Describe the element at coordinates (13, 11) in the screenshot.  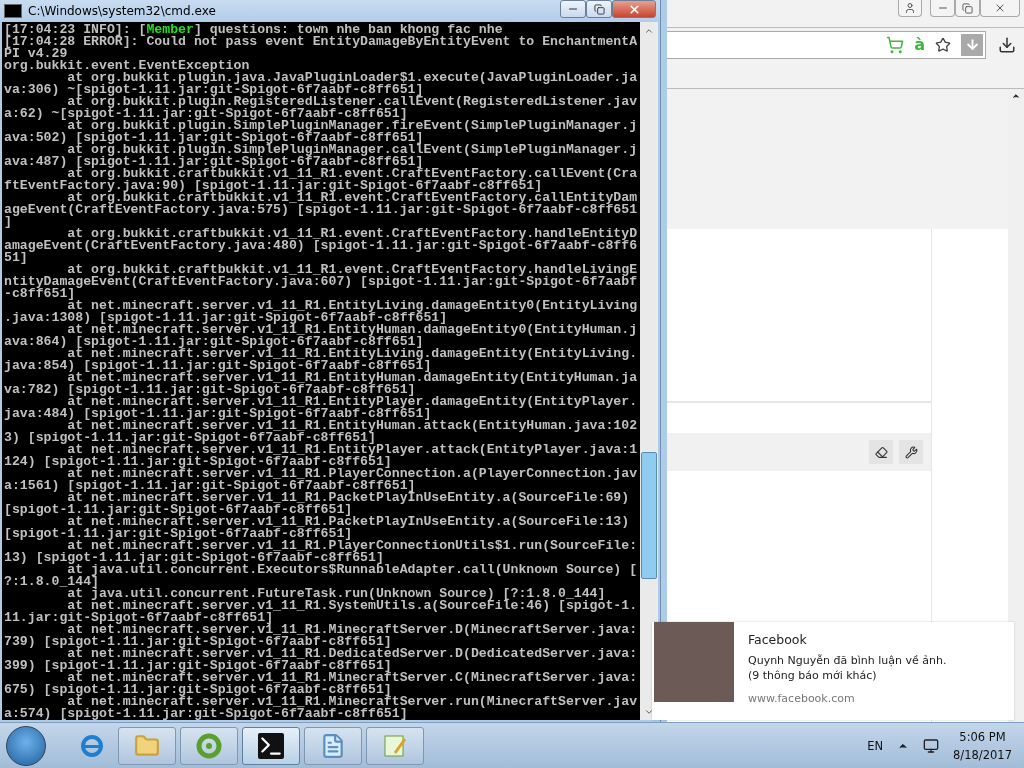
I see `console-icon` at that location.